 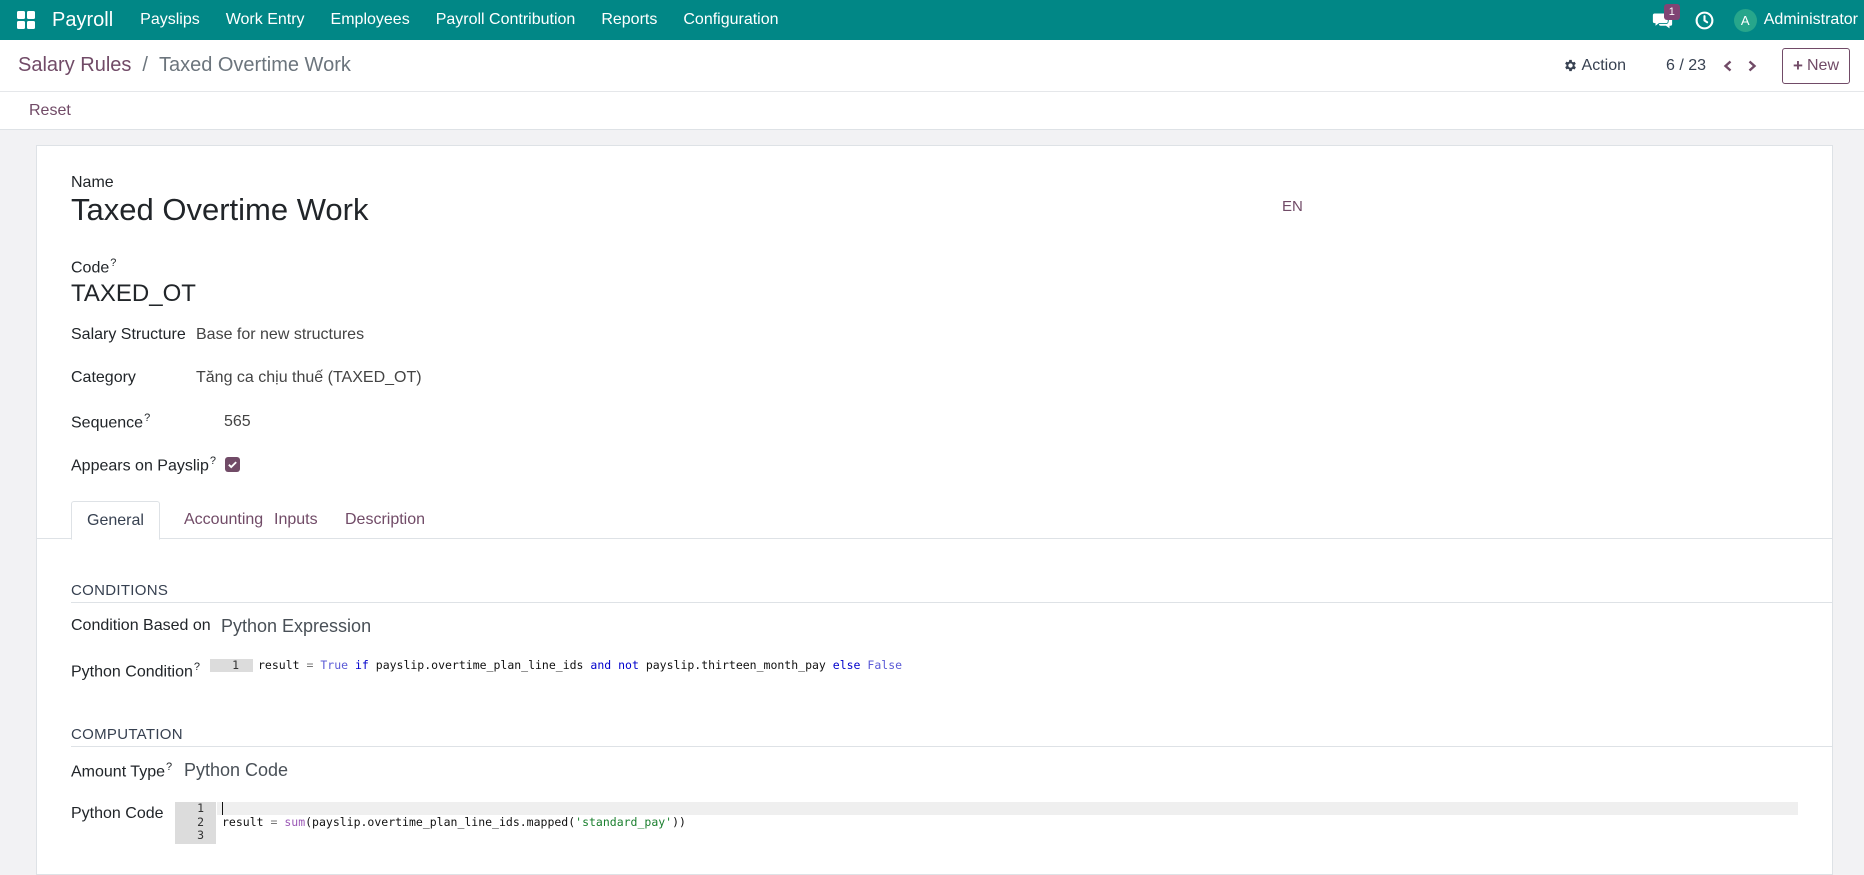 I want to click on avatar: A, so click(x=1745, y=20).